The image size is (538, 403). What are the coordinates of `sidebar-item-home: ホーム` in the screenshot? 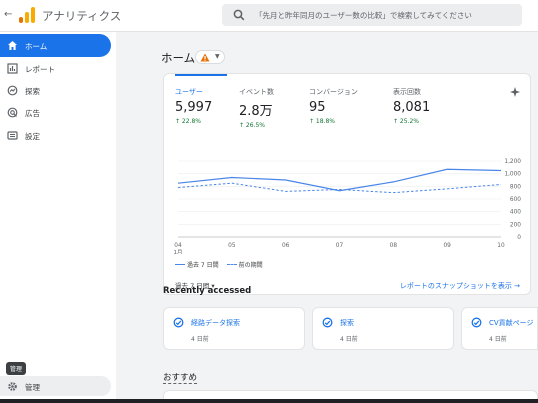 It's located at (55, 45).